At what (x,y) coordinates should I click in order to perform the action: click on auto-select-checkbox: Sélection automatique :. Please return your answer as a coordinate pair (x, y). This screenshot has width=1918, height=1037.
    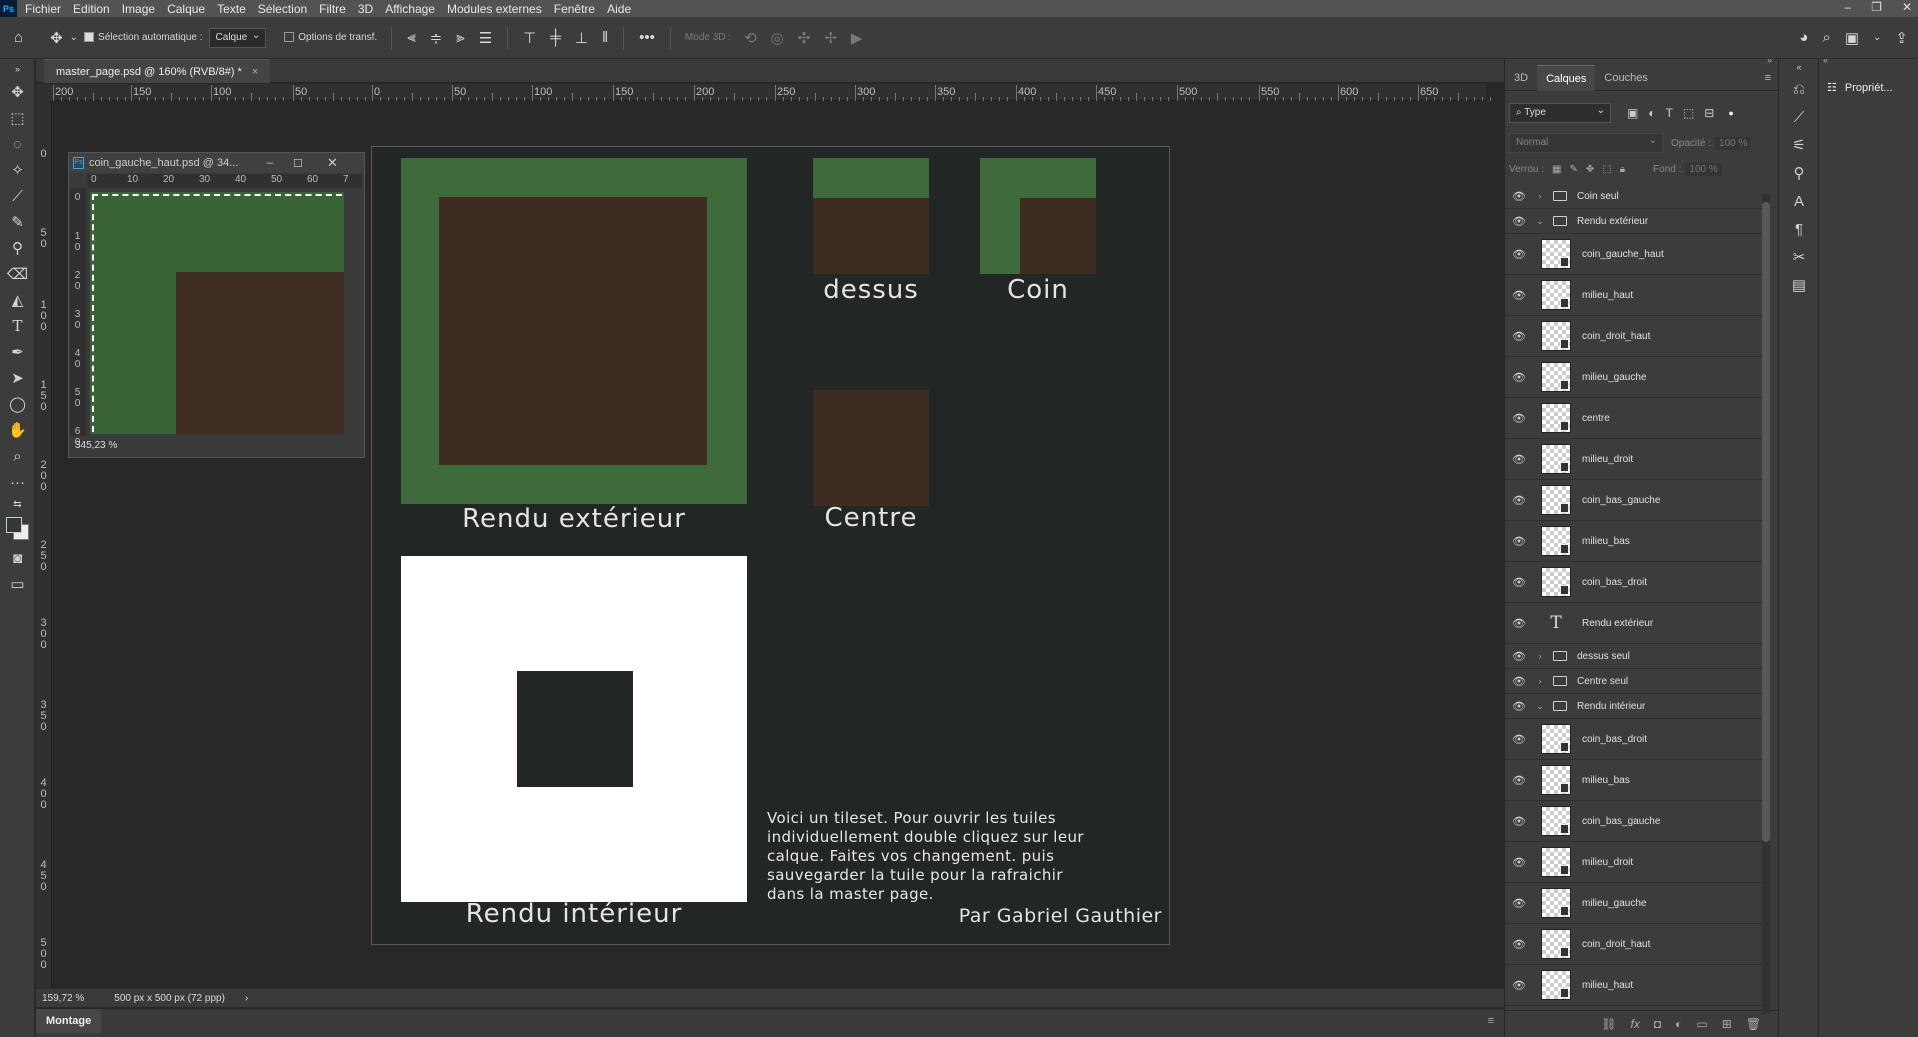
    Looking at the image, I should click on (143, 37).